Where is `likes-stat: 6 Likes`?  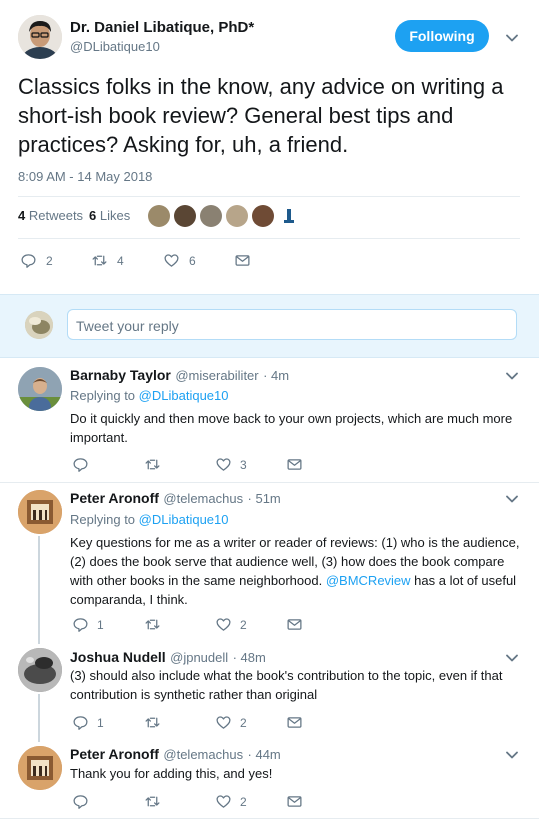 likes-stat: 6 Likes is located at coordinates (109, 215).